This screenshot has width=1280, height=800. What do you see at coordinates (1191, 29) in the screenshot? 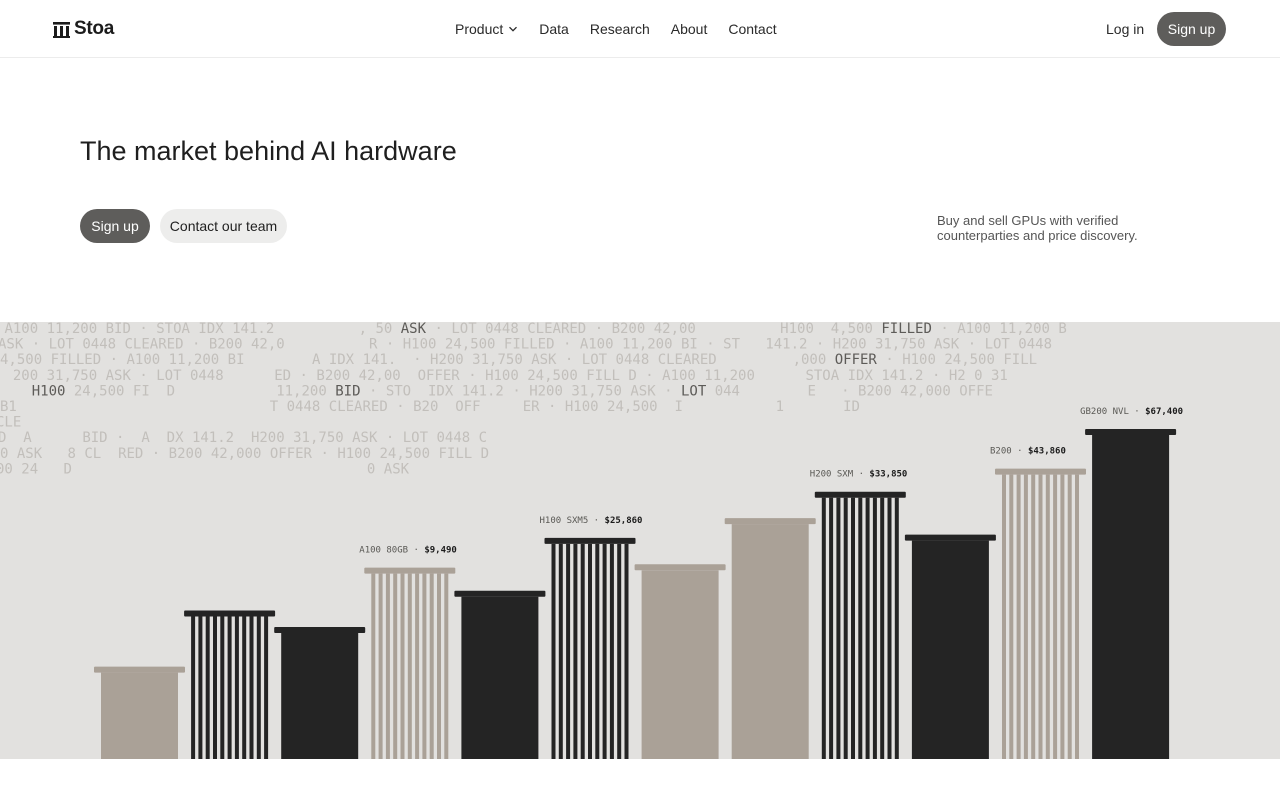
I see `nav-signup-button: Sign up` at bounding box center [1191, 29].